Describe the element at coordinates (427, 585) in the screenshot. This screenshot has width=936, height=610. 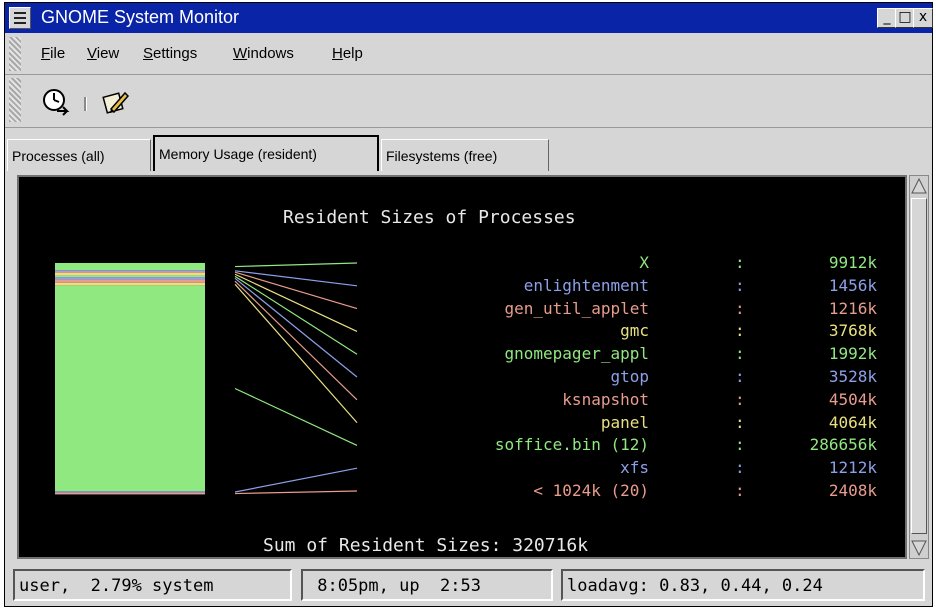
I see `status-uptime: 8:05pm, up 2:53` at that location.